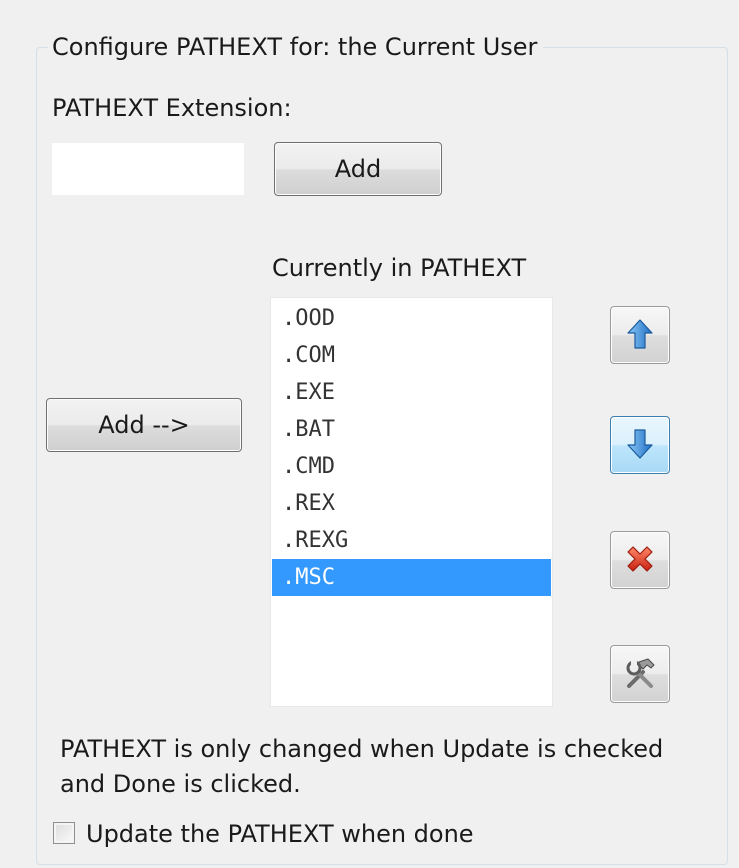 Image resolution: width=739 pixels, height=868 pixels. I want to click on note-line-2: and Done is clicked., so click(180, 784).